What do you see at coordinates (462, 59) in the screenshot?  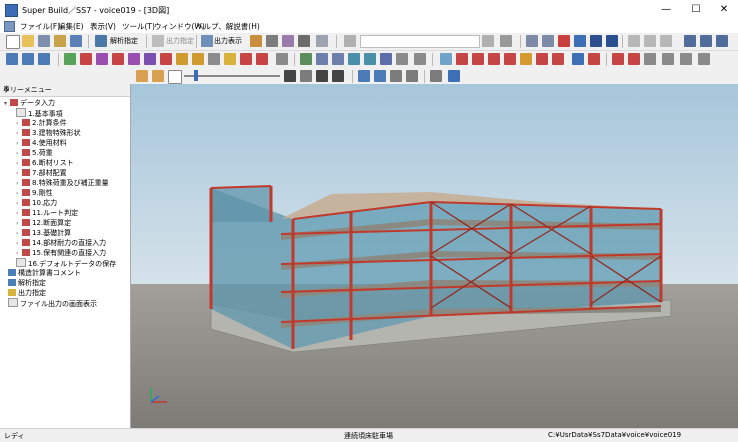 I see `support-icon` at bounding box center [462, 59].